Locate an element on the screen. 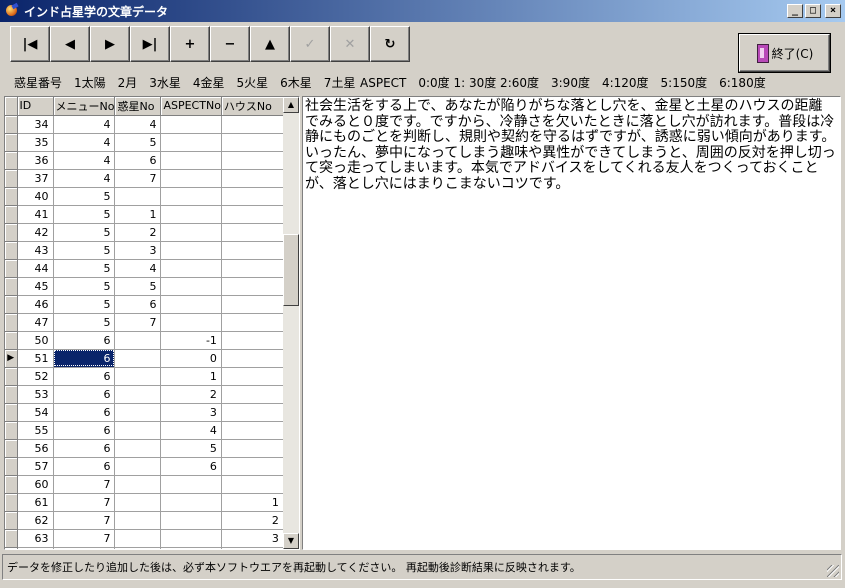  refresh-record-button: ↻ is located at coordinates (390, 44).